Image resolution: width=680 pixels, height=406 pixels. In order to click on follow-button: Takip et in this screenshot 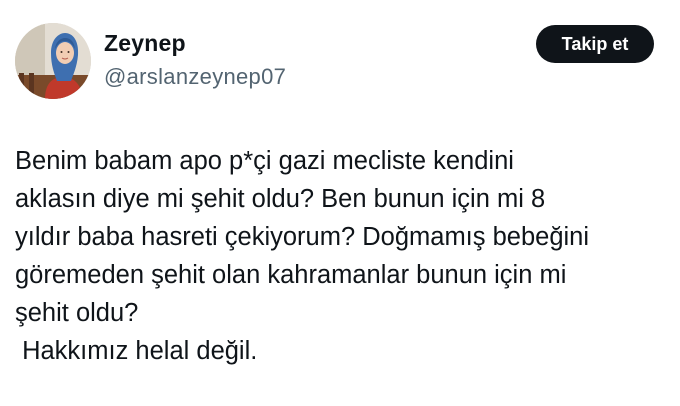, I will do `click(595, 44)`.